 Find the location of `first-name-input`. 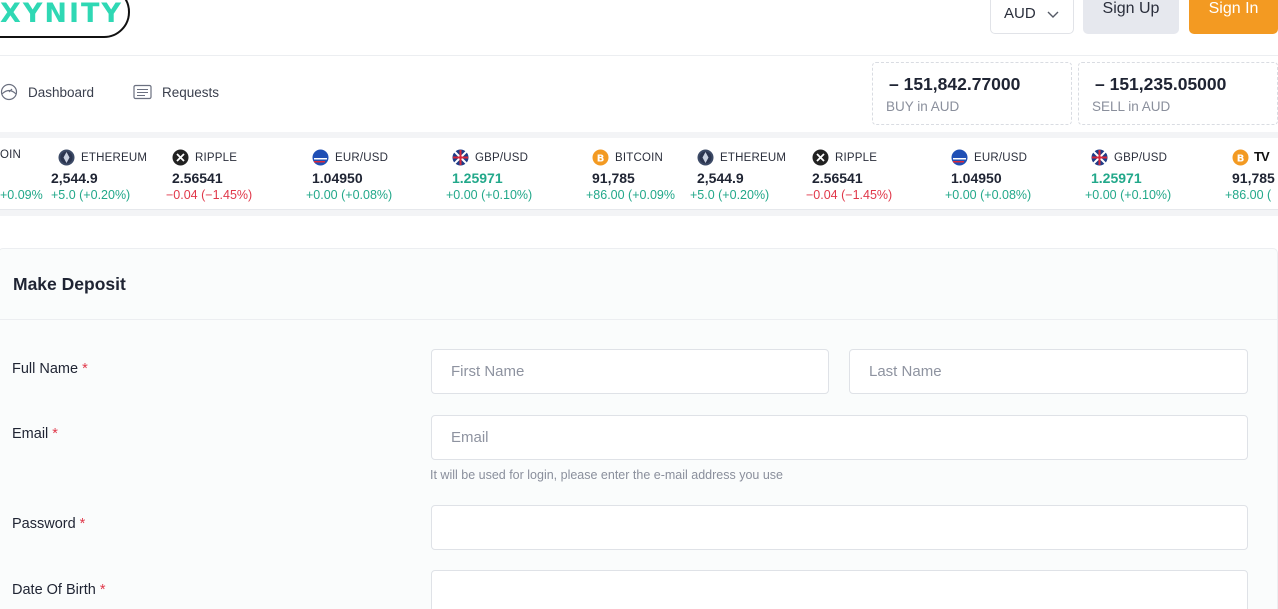

first-name-input is located at coordinates (630, 371).